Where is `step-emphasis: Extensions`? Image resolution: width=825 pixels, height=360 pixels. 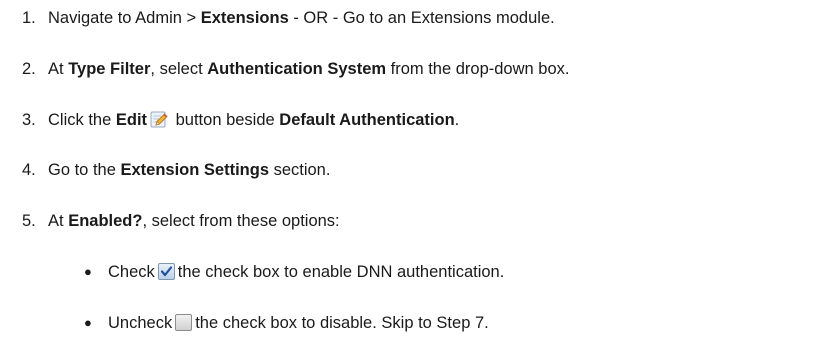
step-emphasis: Extensions is located at coordinates (244, 18).